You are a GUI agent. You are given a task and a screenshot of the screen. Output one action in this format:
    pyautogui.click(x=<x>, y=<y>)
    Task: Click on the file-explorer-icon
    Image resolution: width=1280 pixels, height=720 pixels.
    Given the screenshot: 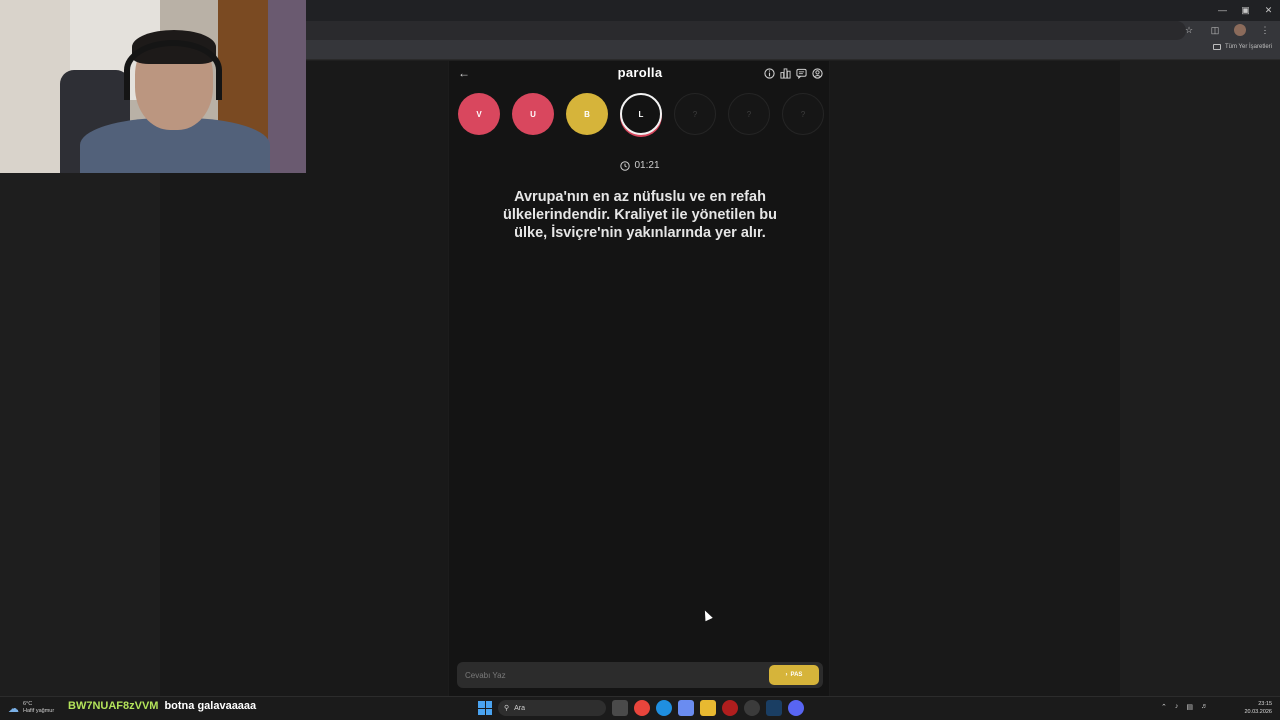 What is the action you would take?
    pyautogui.click(x=708, y=708)
    